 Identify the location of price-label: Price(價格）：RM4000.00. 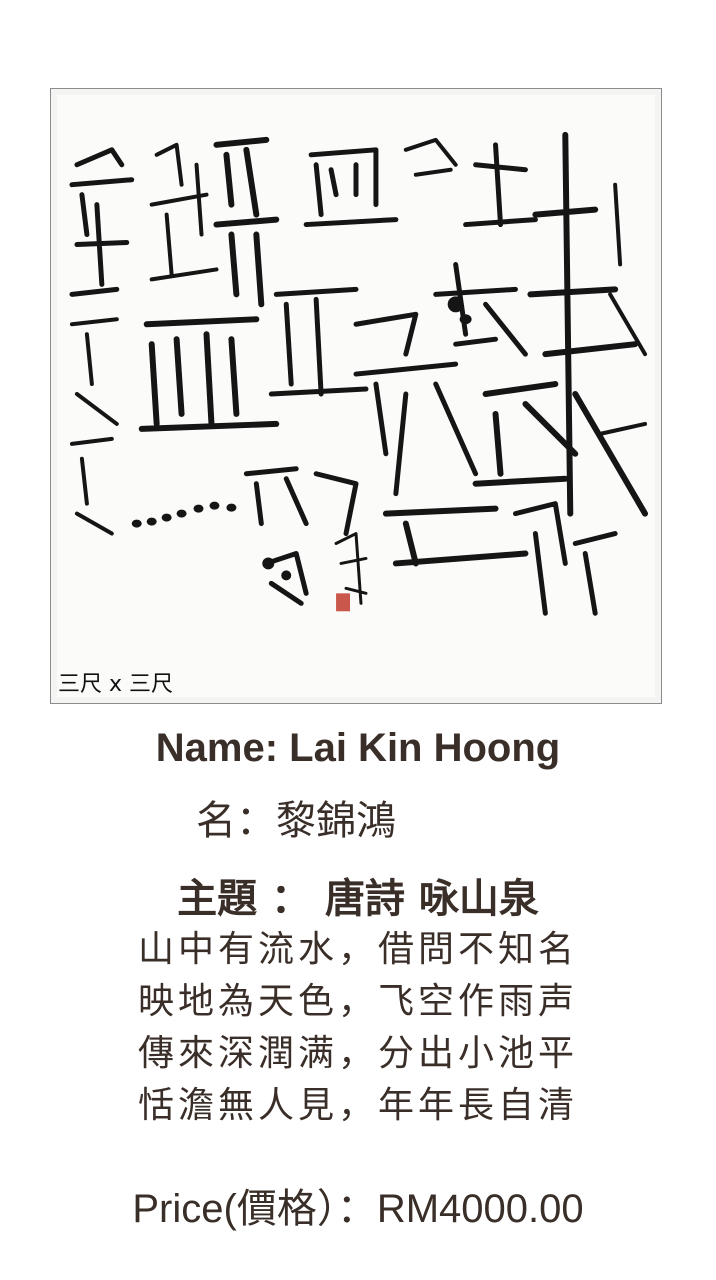
(358, 1209).